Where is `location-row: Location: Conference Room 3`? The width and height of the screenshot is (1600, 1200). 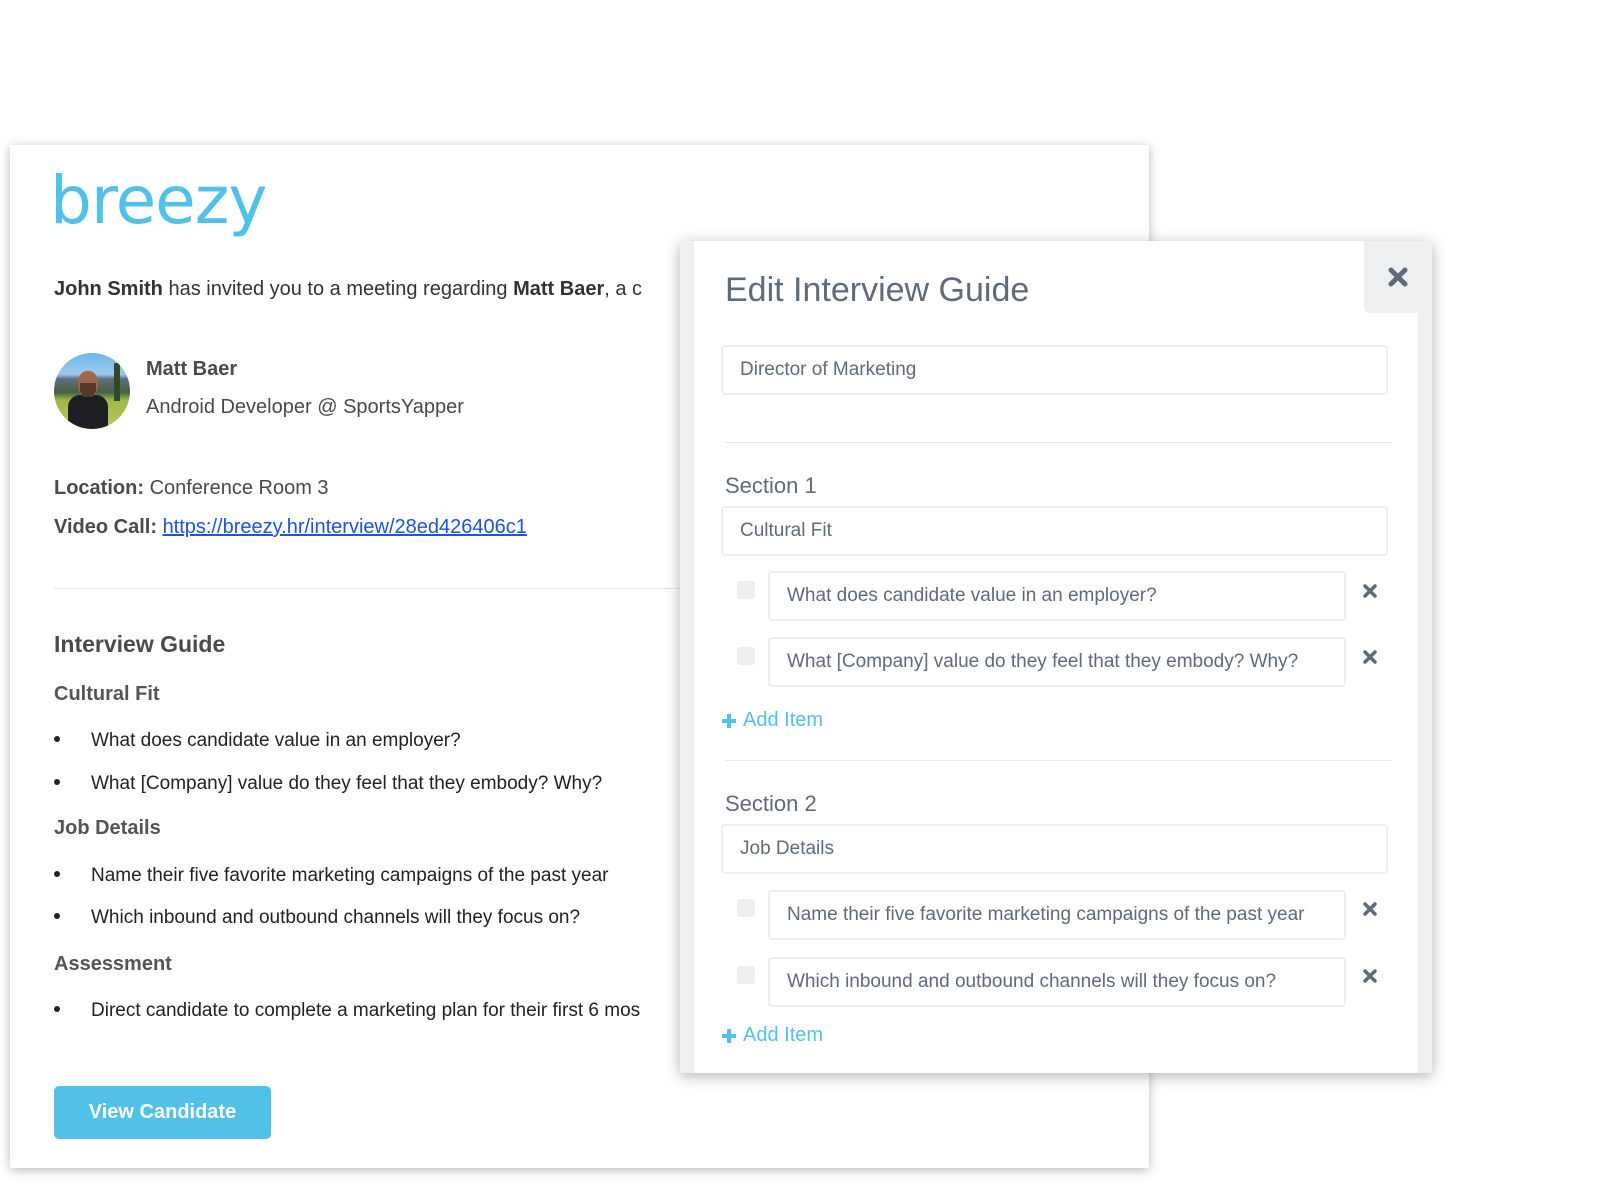
location-row: Location: Conference Room 3 is located at coordinates (191, 488).